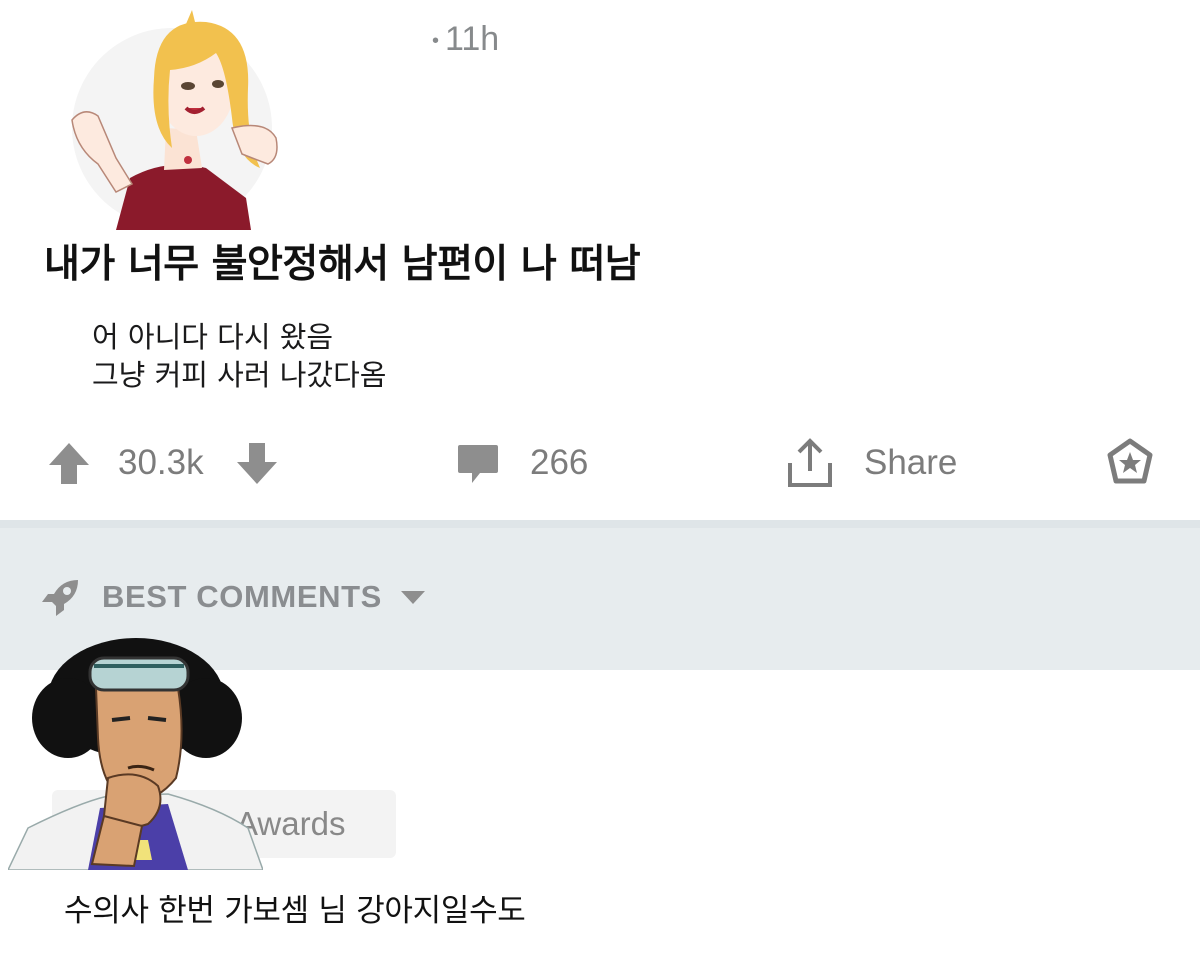  I want to click on comment-body: 수의사 한번 가보셈 님 강아지일수도, so click(295, 911).